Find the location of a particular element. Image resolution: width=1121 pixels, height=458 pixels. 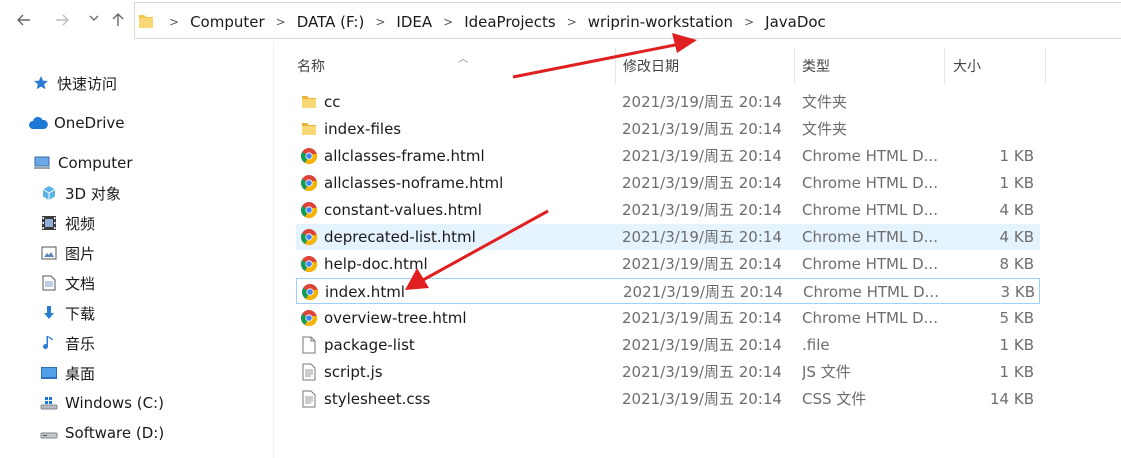

arrow-left-icon is located at coordinates (23, 20).